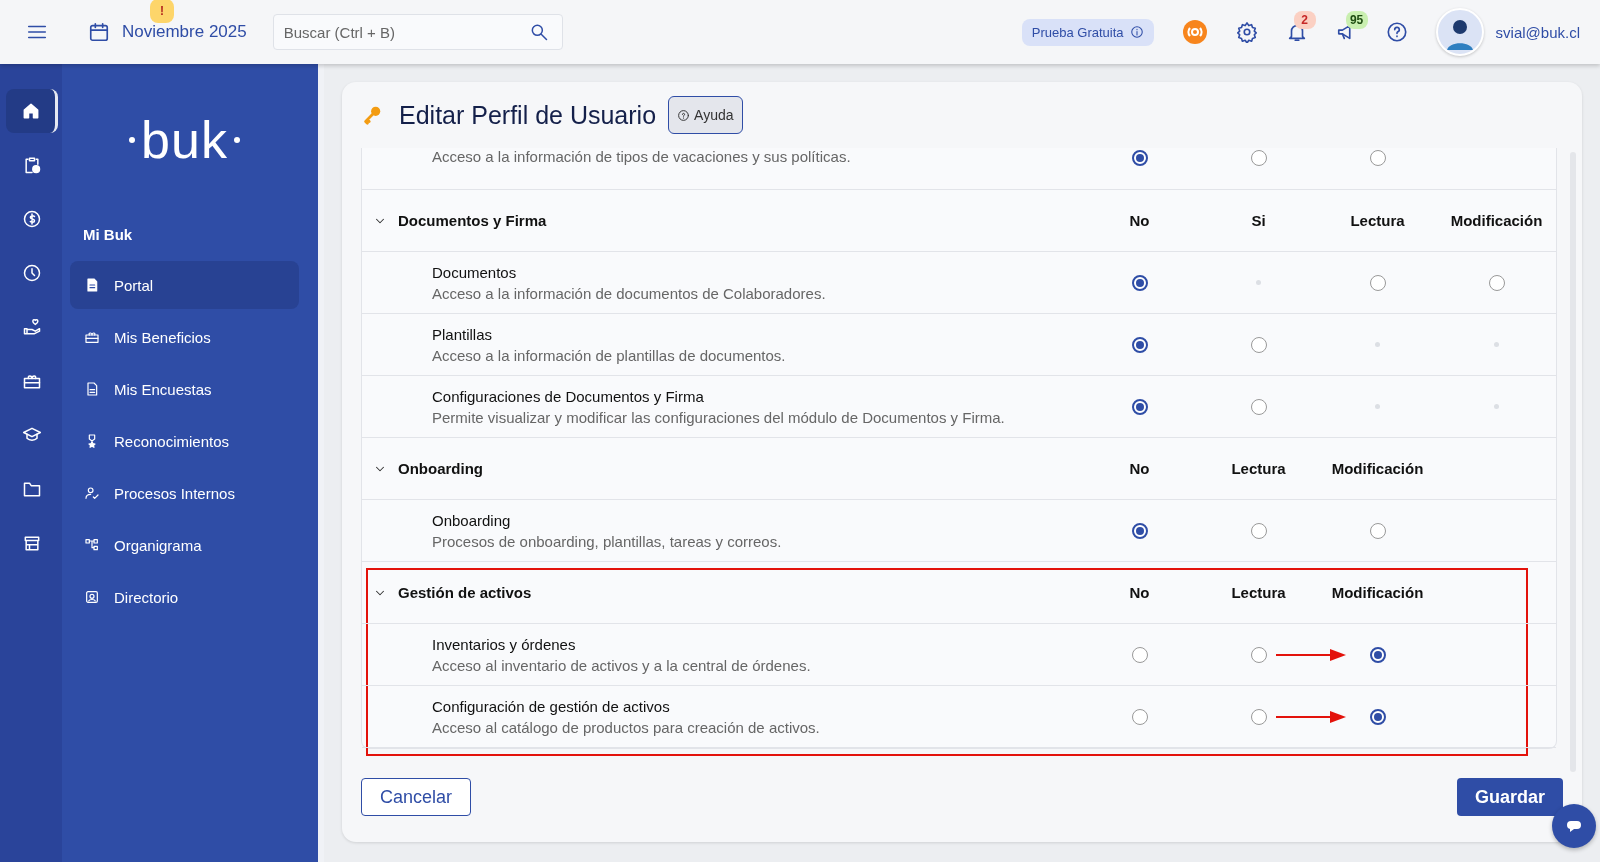 The height and width of the screenshot is (862, 1600). I want to click on permission-description: Acceso al catálogo de productos para creación de activos., so click(626, 727).